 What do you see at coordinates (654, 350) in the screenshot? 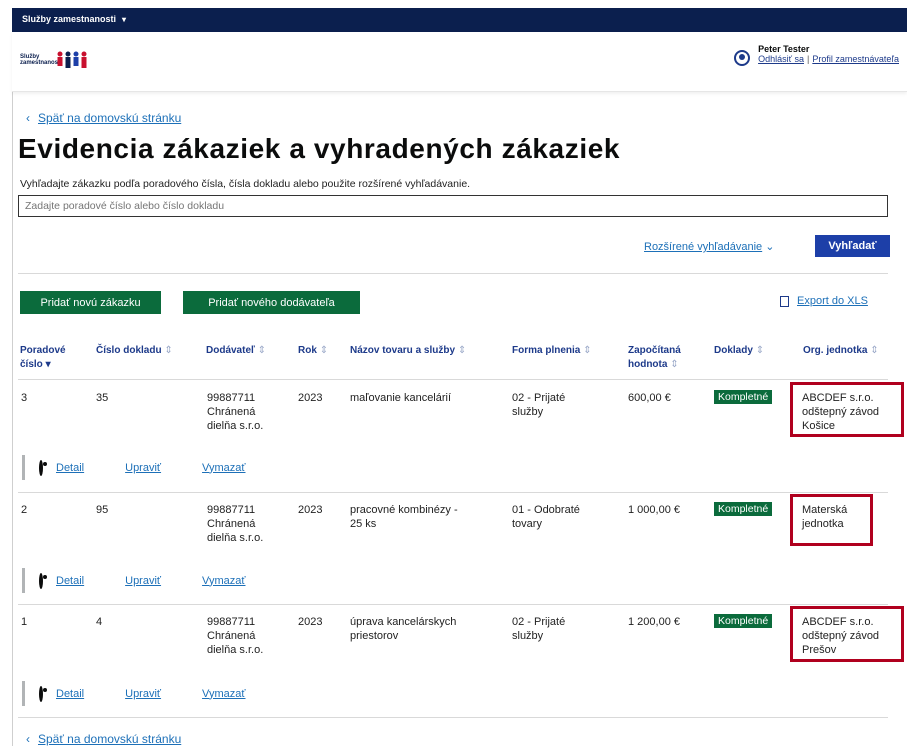
I see `col-header-label: Započítaná` at bounding box center [654, 350].